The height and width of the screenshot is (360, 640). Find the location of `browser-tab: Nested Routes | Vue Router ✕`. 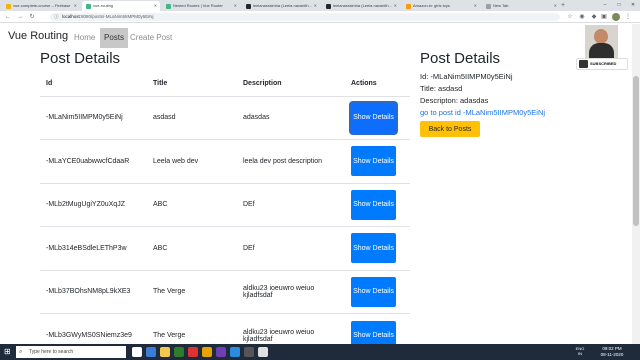

browser-tab: Nested Routes | Vue Router ✕ is located at coordinates (201, 6).